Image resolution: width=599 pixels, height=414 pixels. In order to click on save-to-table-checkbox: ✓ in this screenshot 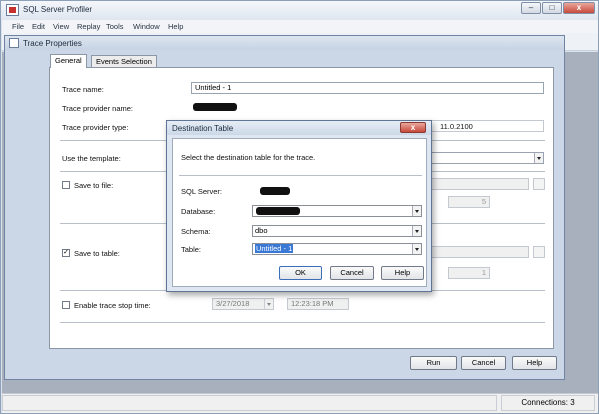, I will do `click(66, 253)`.